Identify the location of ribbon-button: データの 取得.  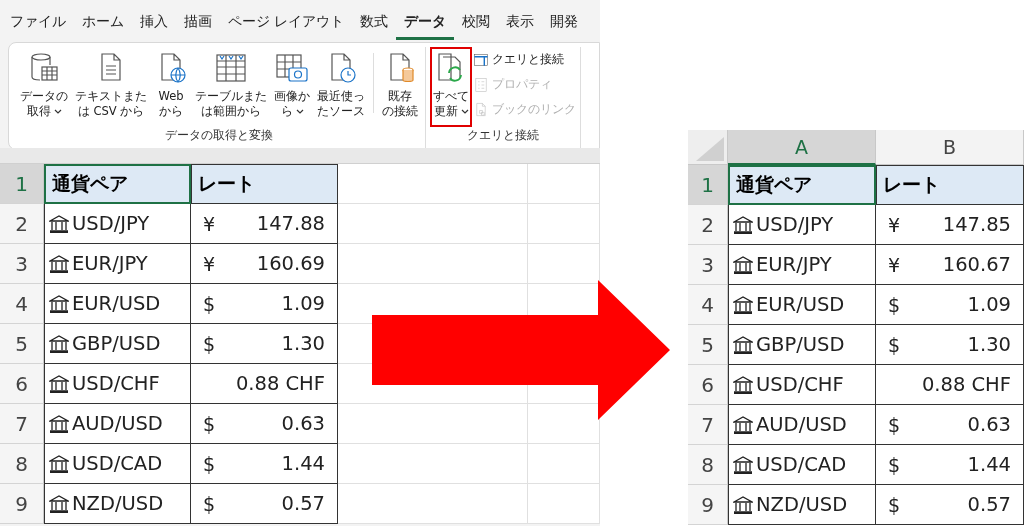
(44, 87).